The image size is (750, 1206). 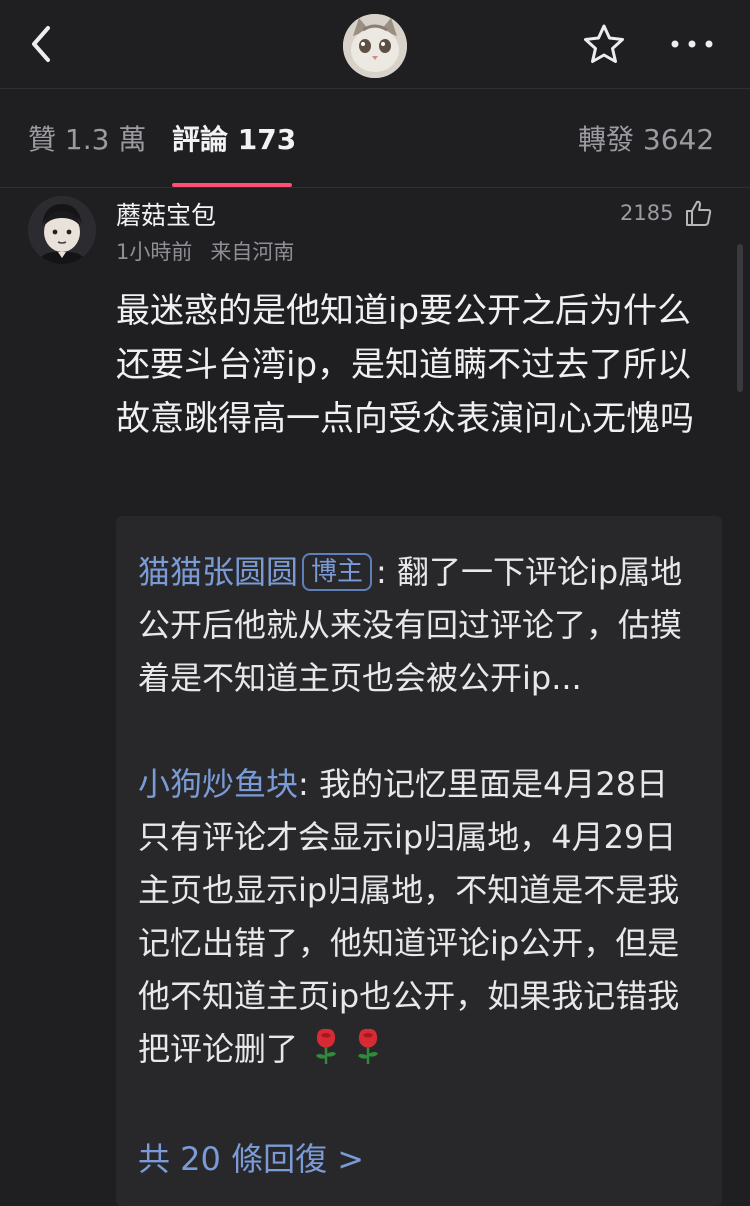 I want to click on tab-reposts: 轉發 3642, so click(x=646, y=138).